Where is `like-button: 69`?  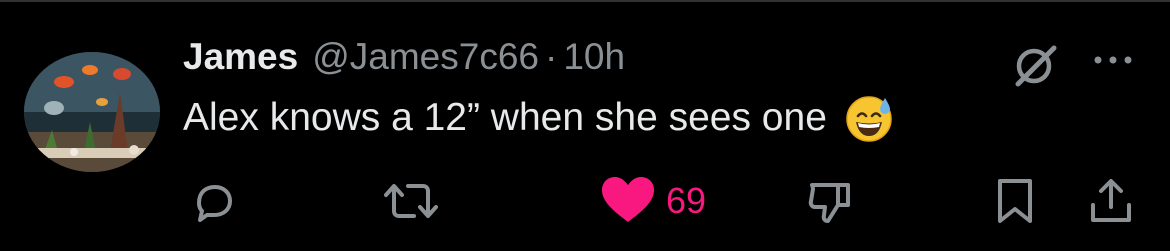
like-button: 69 is located at coordinates (653, 201).